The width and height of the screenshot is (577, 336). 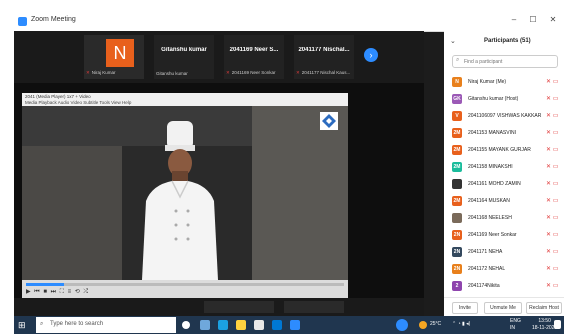 I want to click on maximize-button: ☐, so click(x=533, y=19).